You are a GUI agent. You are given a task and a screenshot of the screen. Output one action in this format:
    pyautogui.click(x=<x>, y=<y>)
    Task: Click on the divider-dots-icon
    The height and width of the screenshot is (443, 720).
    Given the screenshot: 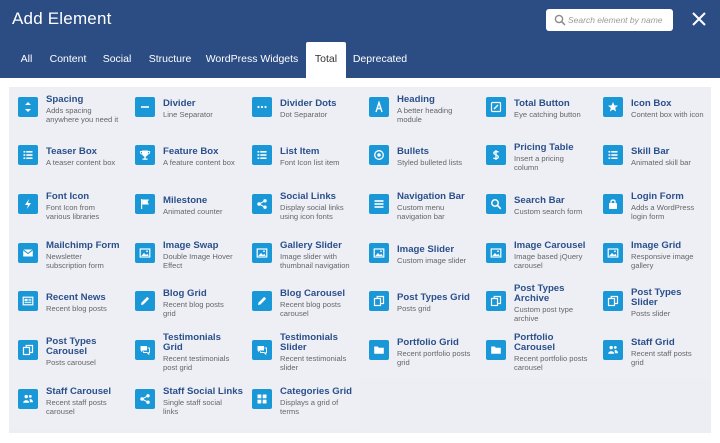 What is the action you would take?
    pyautogui.click(x=262, y=107)
    